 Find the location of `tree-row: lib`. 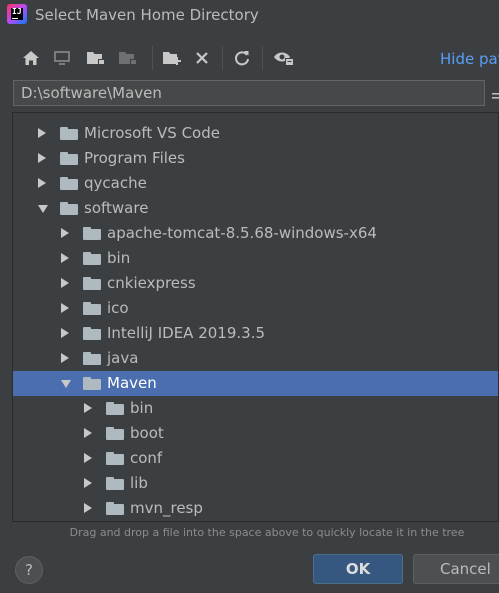

tree-row: lib is located at coordinates (255, 483).